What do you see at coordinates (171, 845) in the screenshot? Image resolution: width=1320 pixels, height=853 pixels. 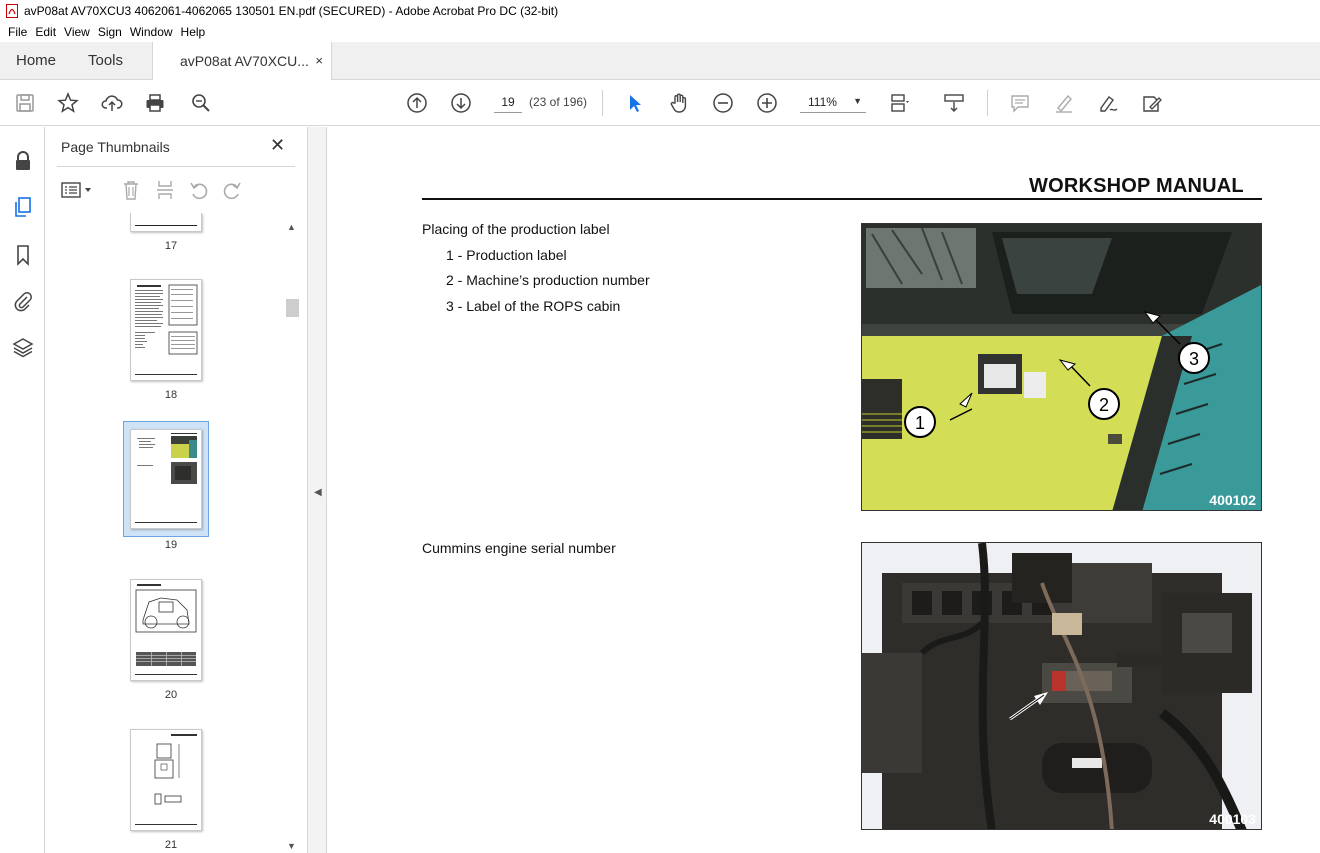 I see `thumbnail-label: 21` at bounding box center [171, 845].